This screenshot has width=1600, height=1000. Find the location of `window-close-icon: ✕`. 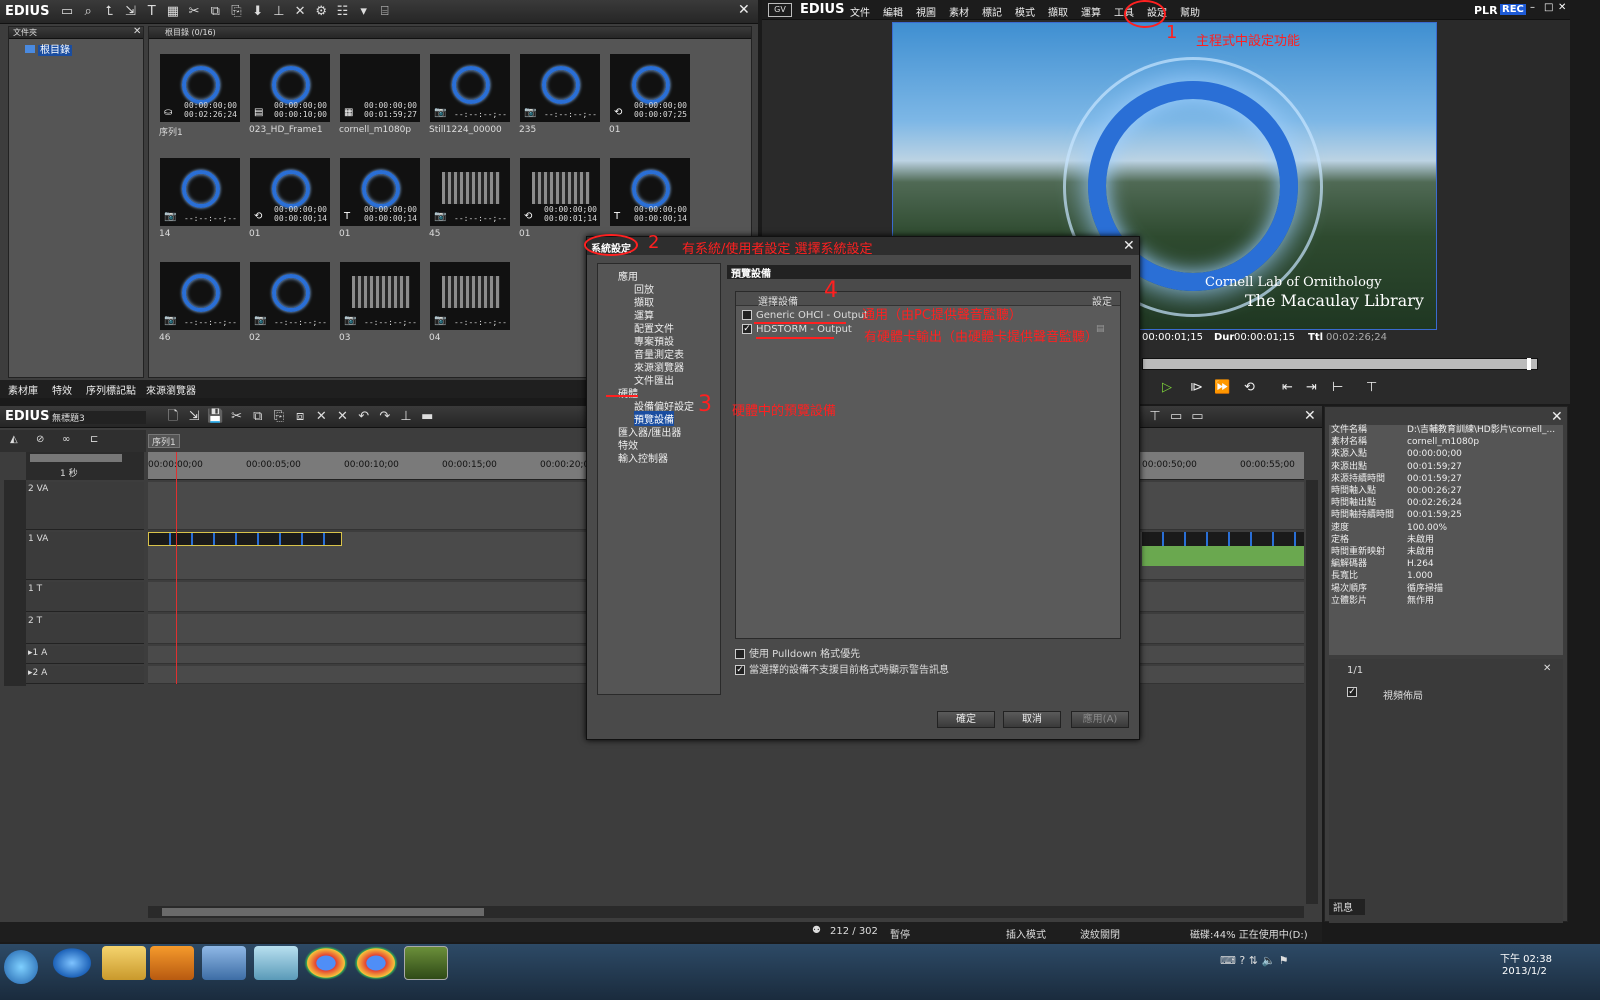

window-close-icon: ✕ is located at coordinates (1562, 7).